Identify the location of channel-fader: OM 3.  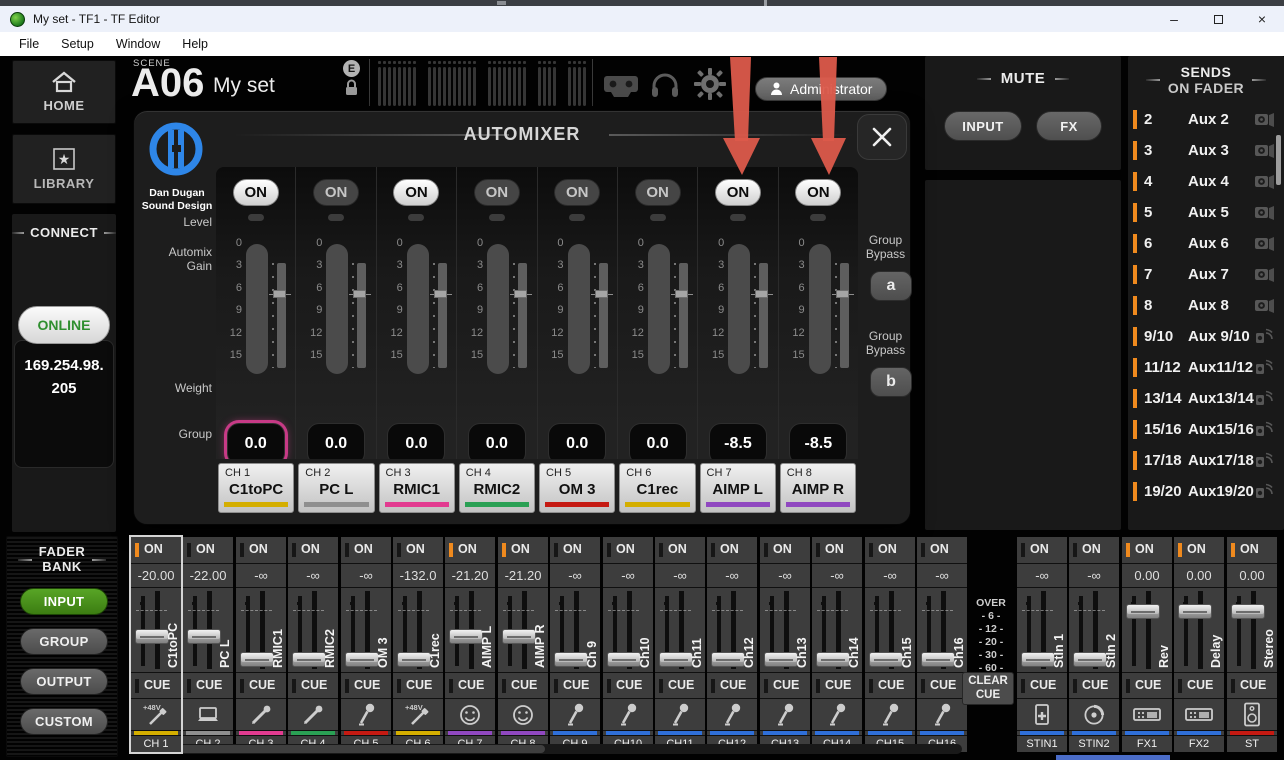
(366, 630).